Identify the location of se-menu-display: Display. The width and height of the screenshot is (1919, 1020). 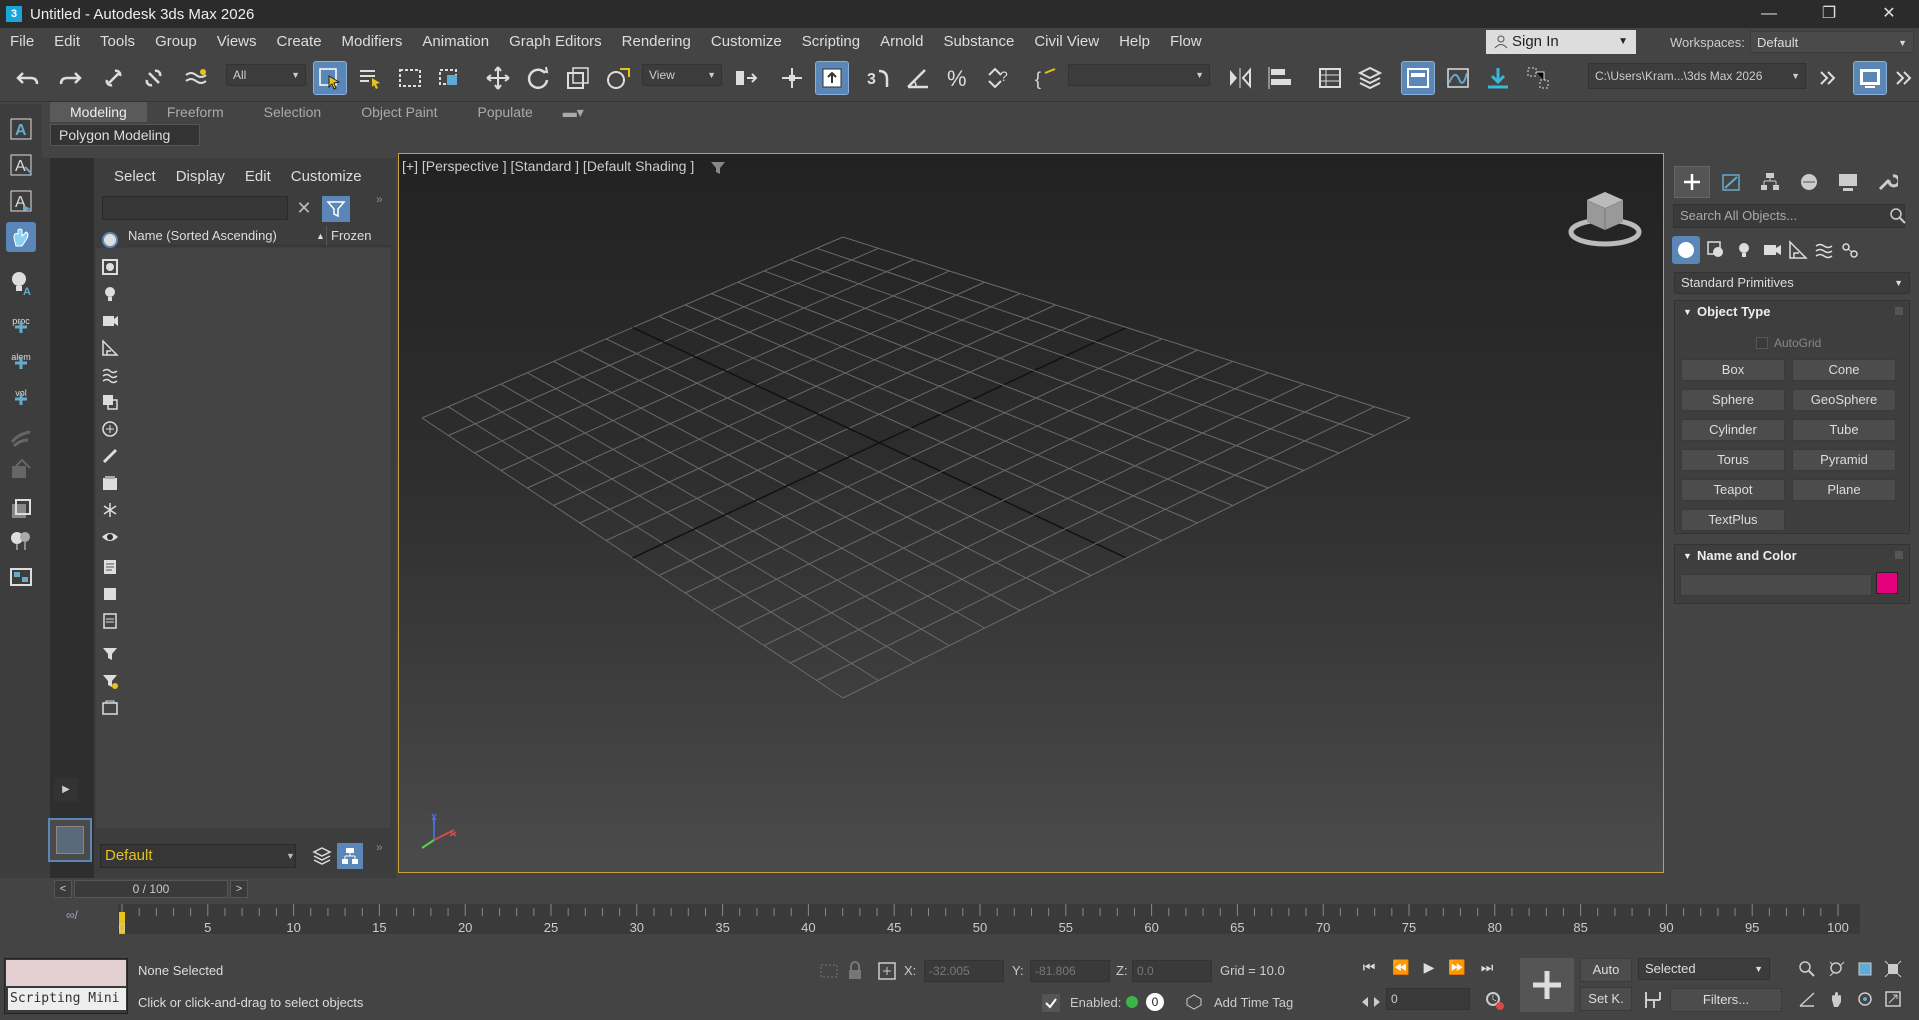
(200, 176).